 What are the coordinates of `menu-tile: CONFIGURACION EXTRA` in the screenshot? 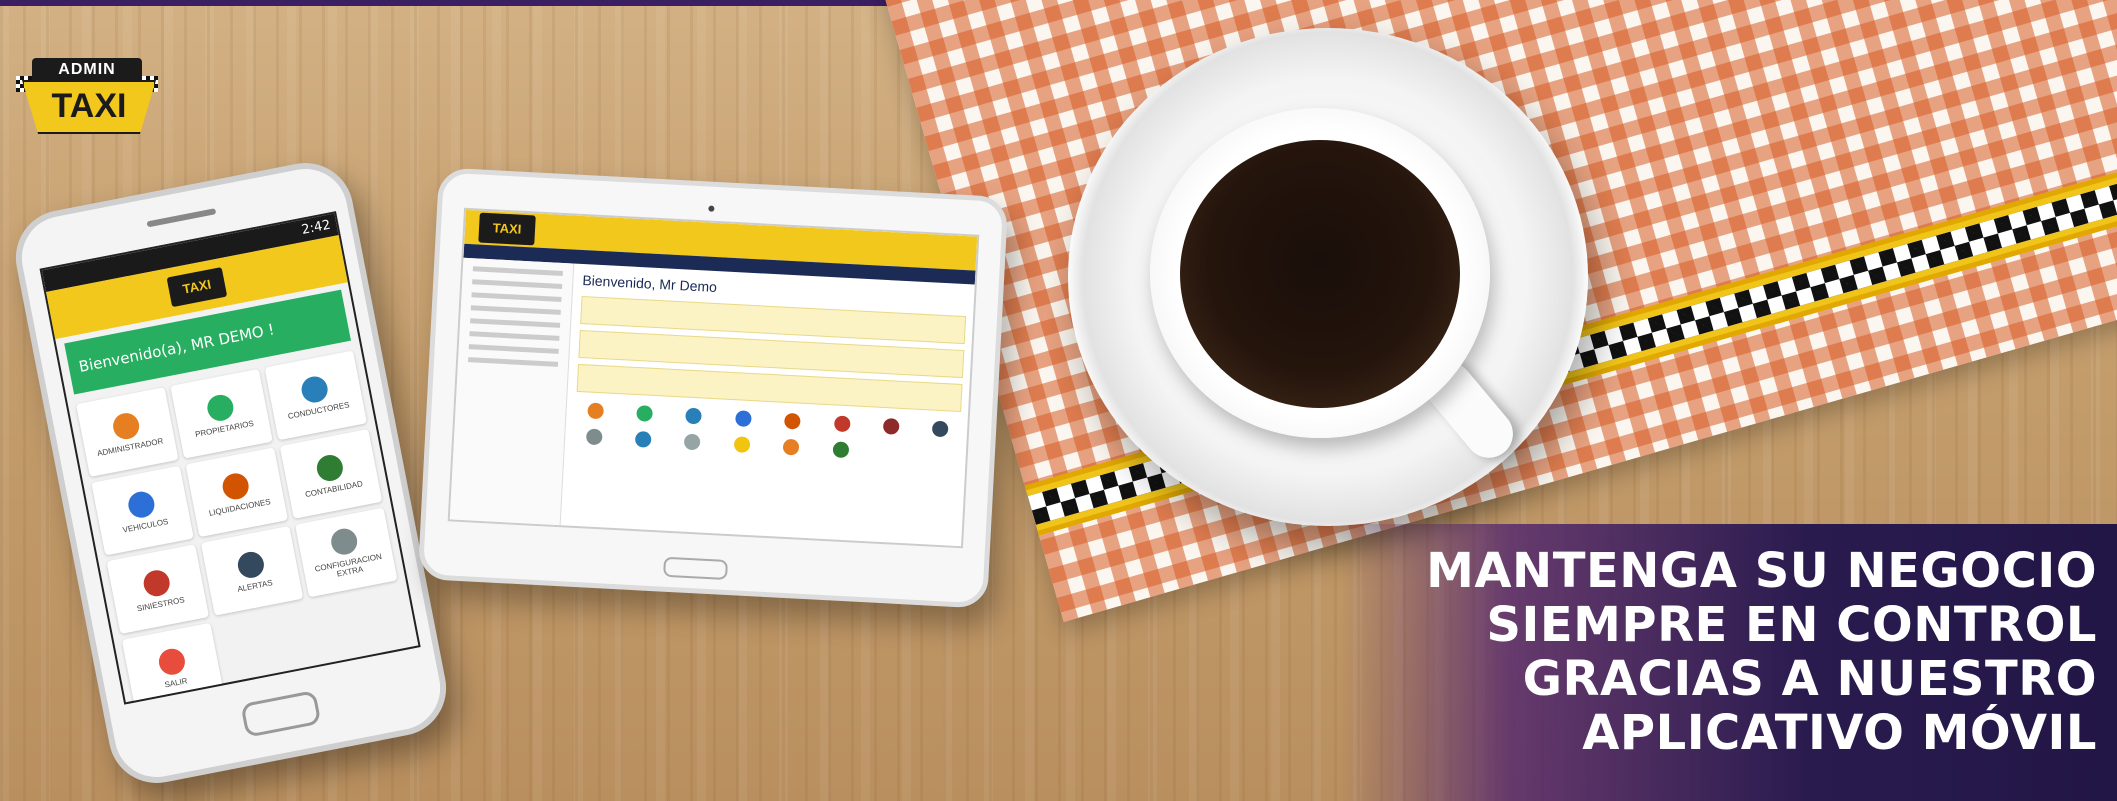 It's located at (346, 552).